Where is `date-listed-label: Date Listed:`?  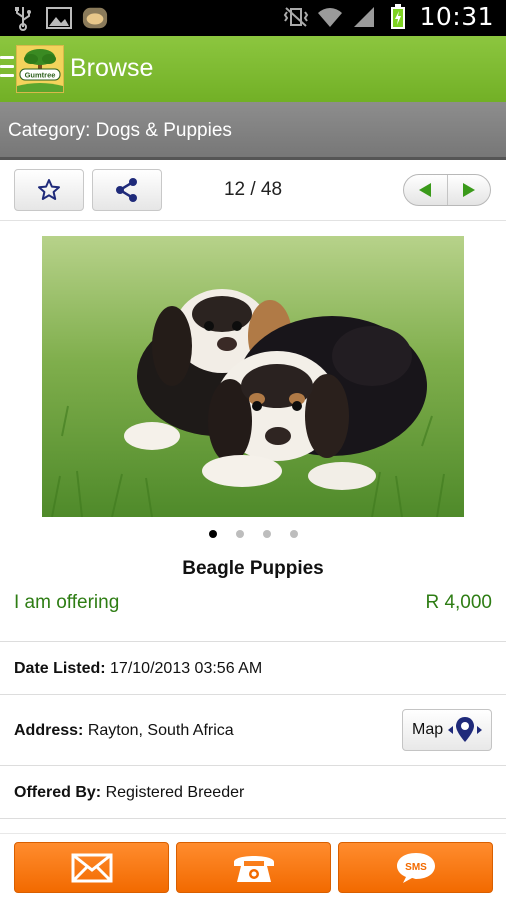 date-listed-label: Date Listed: is located at coordinates (60, 668).